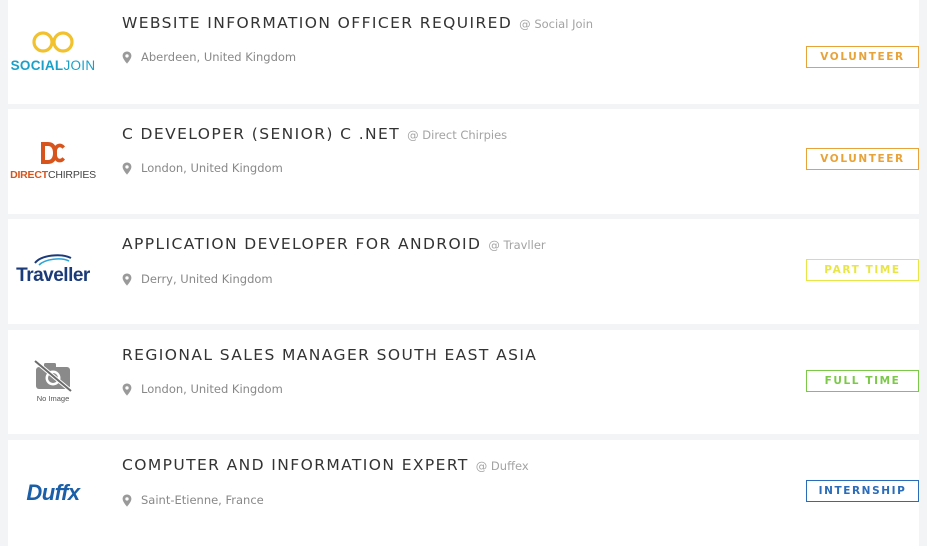 The height and width of the screenshot is (546, 927). What do you see at coordinates (862, 491) in the screenshot?
I see `job-type-badge-internship: INTERNSHIP` at bounding box center [862, 491].